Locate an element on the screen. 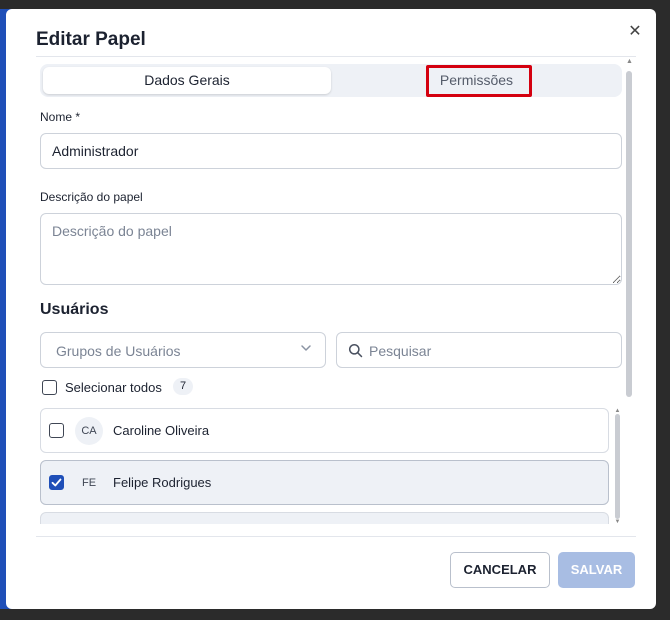 Image resolution: width=670 pixels, height=620 pixels. user-groups-select-value: Grupos de Usuários is located at coordinates (118, 351).